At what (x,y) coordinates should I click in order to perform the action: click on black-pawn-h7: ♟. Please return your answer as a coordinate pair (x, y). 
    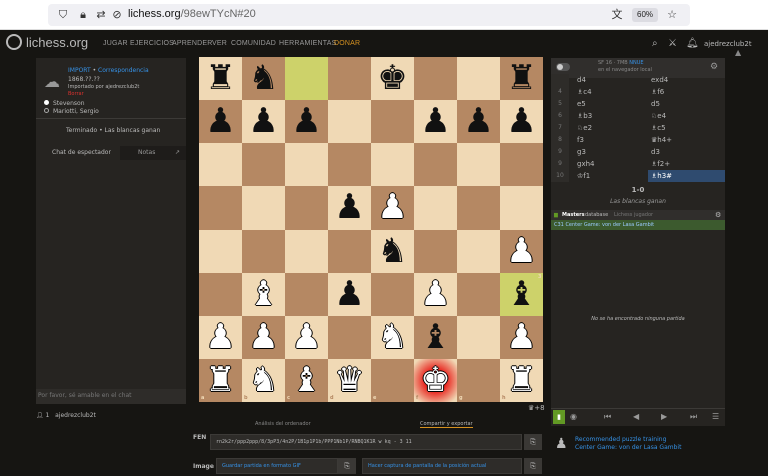
    Looking at the image, I should click on (521, 121).